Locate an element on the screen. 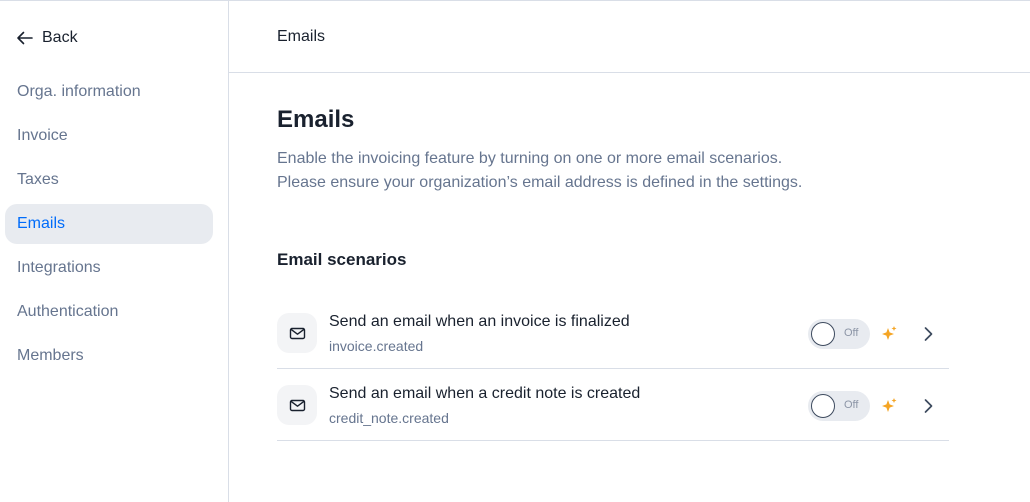 The height and width of the screenshot is (502, 1030). page-title: Emails is located at coordinates (316, 119).